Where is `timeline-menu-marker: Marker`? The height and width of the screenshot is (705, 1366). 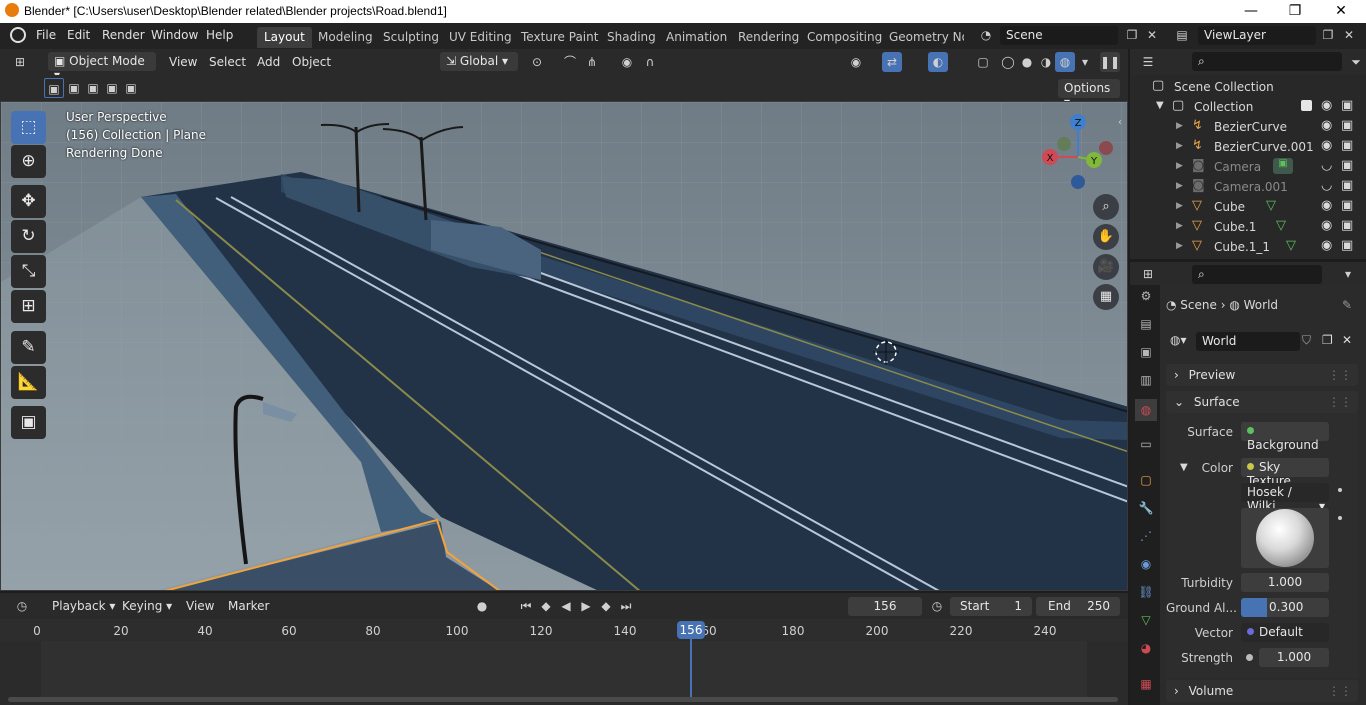 timeline-menu-marker: Marker is located at coordinates (248, 606).